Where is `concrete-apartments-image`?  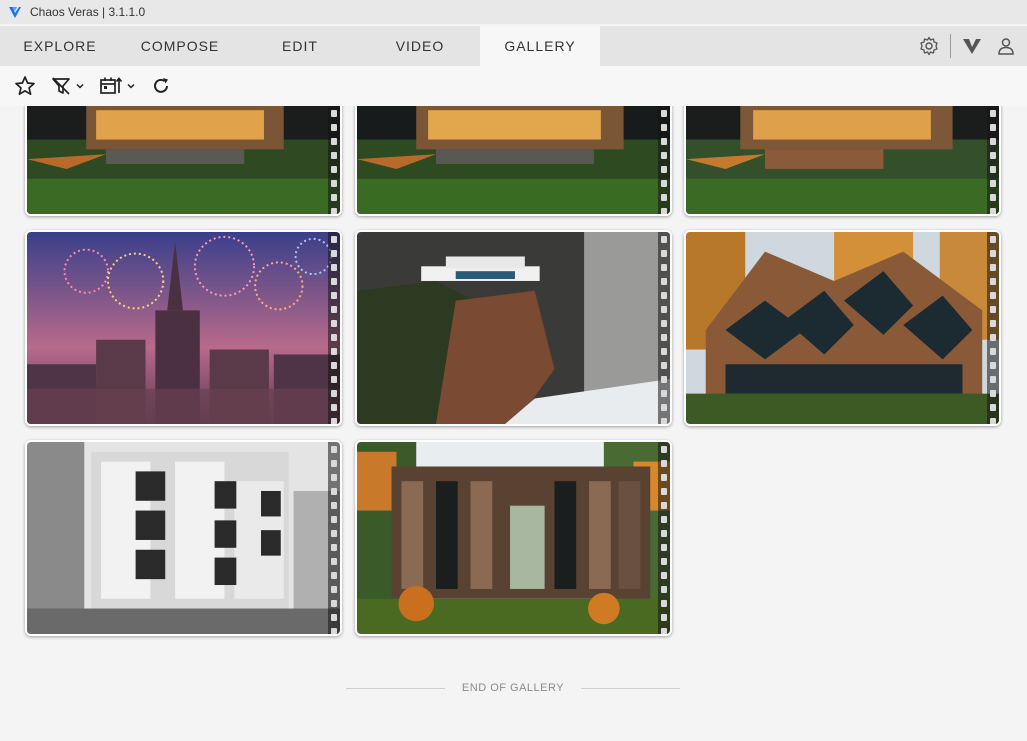 concrete-apartments-image is located at coordinates (183, 538).